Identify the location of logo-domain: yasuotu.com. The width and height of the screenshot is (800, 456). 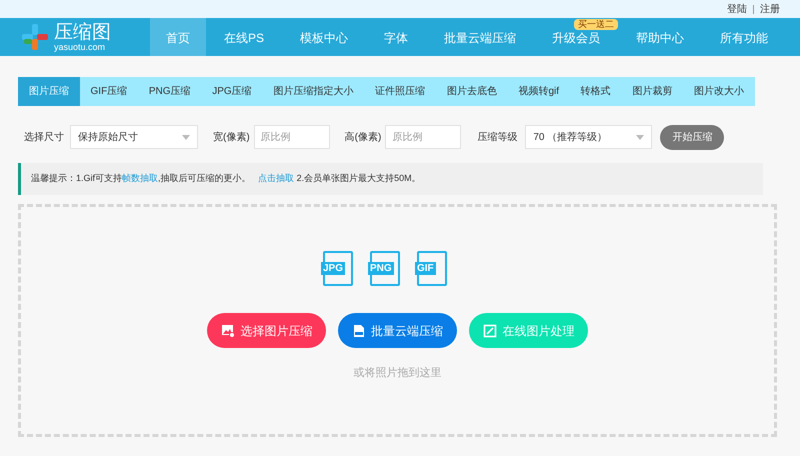
(80, 47).